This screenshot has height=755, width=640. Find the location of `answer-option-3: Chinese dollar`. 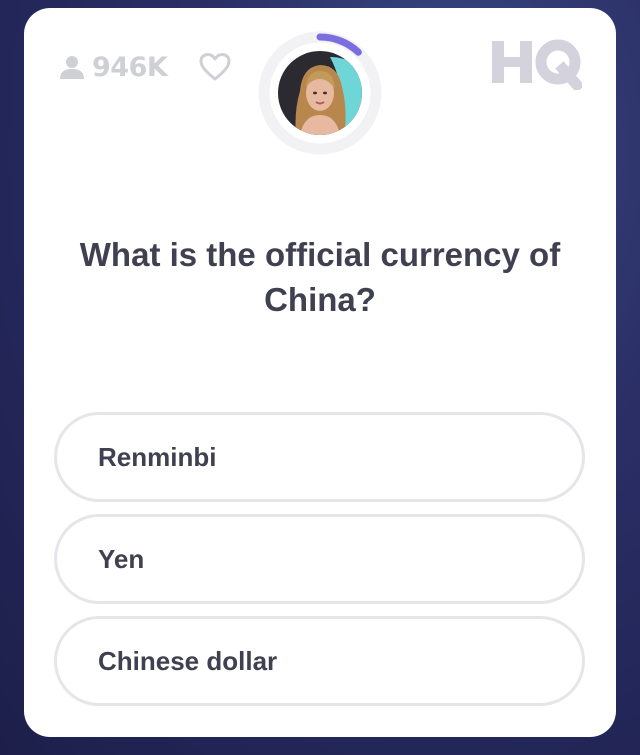

answer-option-3: Chinese dollar is located at coordinates (319, 661).